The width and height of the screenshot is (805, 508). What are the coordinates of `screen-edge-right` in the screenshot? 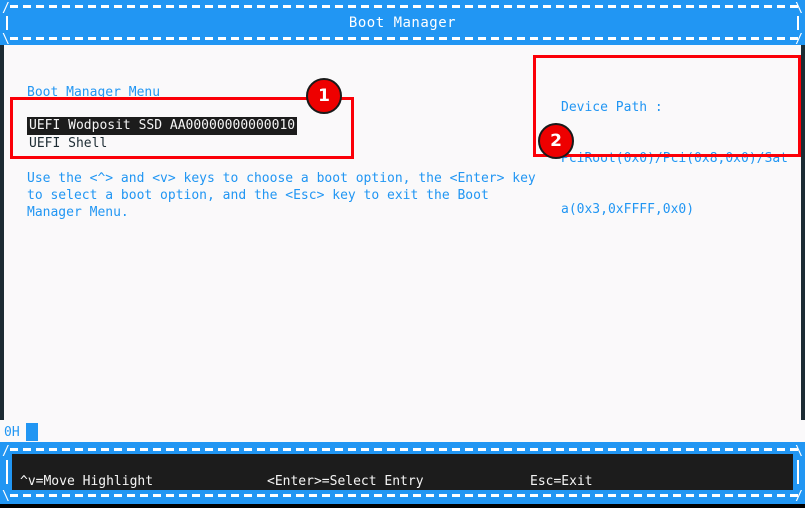 It's located at (803, 232).